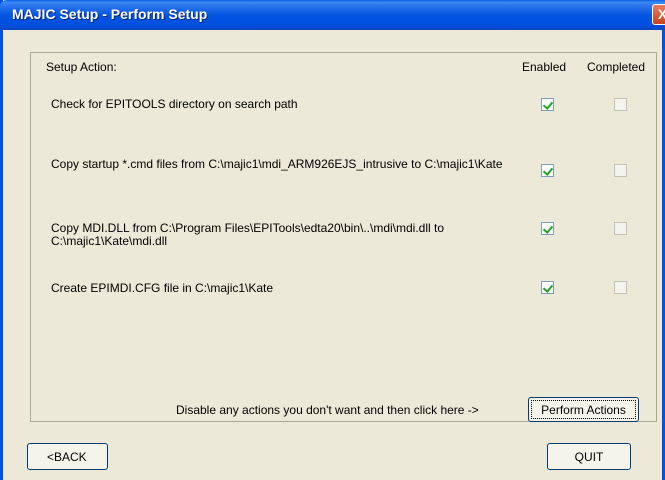 This screenshot has width=665, height=480. Describe the element at coordinates (544, 67) in the screenshot. I see `header-enabled: Enabled` at that location.